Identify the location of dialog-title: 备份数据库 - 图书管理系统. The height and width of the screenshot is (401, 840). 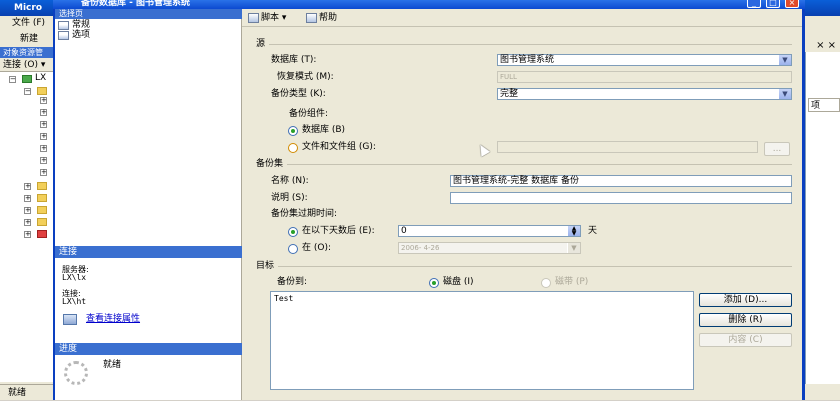
(429, 4).